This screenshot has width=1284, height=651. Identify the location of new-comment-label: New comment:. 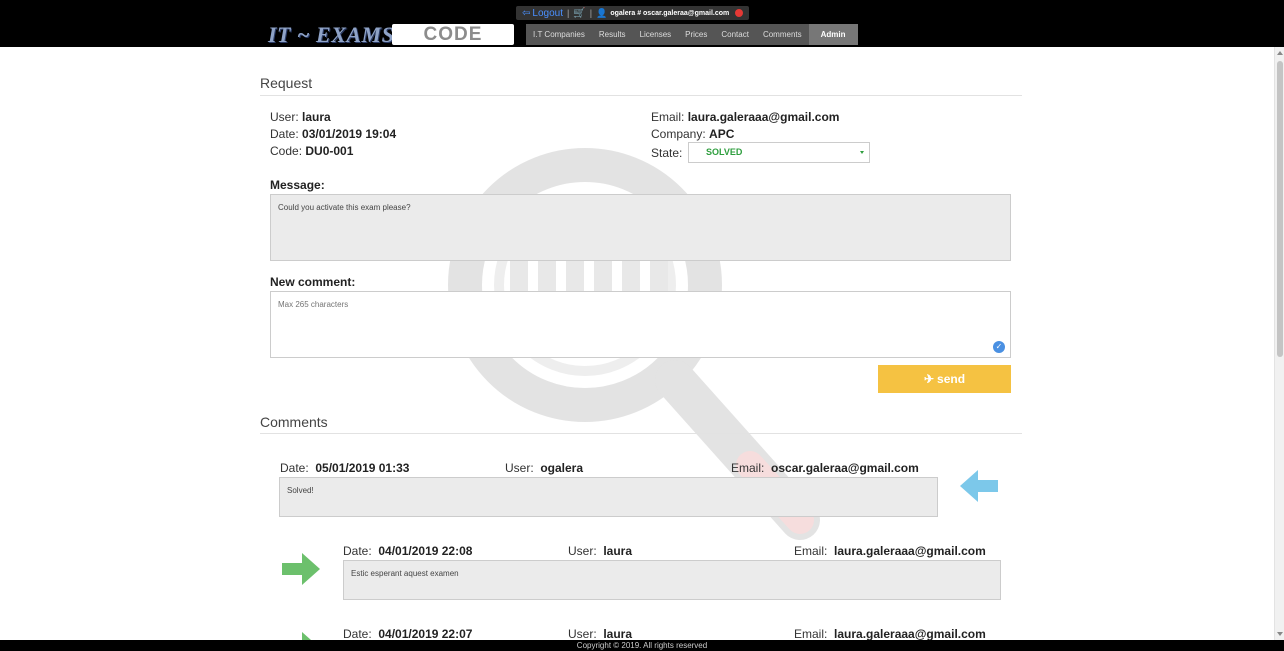
(313, 282).